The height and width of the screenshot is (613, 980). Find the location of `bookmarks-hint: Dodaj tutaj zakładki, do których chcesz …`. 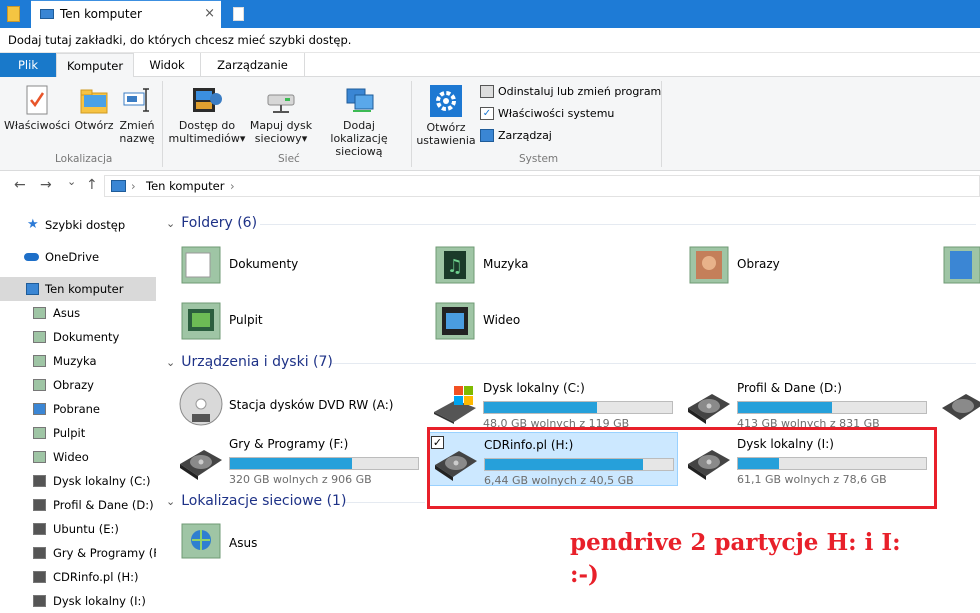

bookmarks-hint: Dodaj tutaj zakładki, do których chcesz … is located at coordinates (180, 40).